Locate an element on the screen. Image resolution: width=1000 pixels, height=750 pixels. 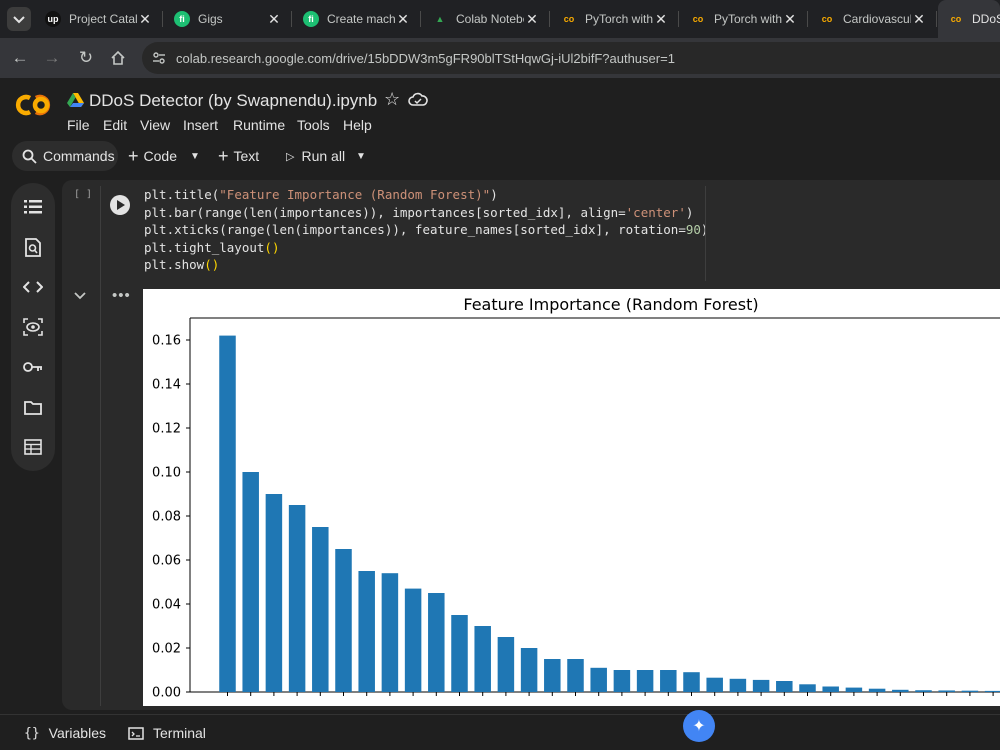
reload-icon: ↻ is located at coordinates (86, 57).